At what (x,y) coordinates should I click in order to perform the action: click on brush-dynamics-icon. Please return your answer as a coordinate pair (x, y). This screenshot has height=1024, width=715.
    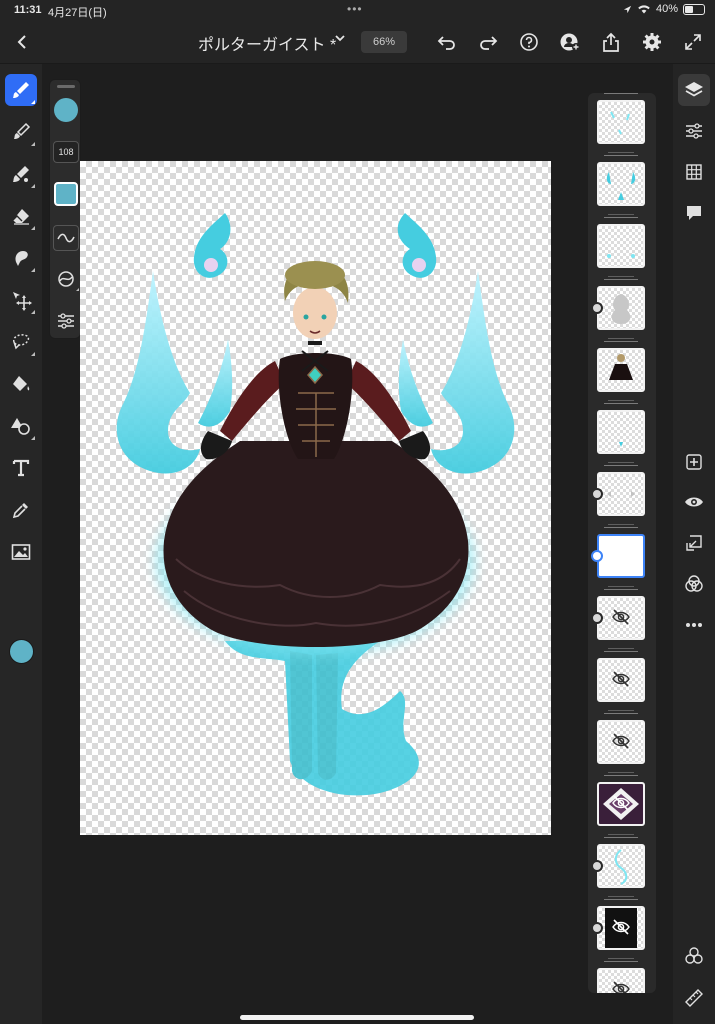
    Looking at the image, I should click on (66, 279).